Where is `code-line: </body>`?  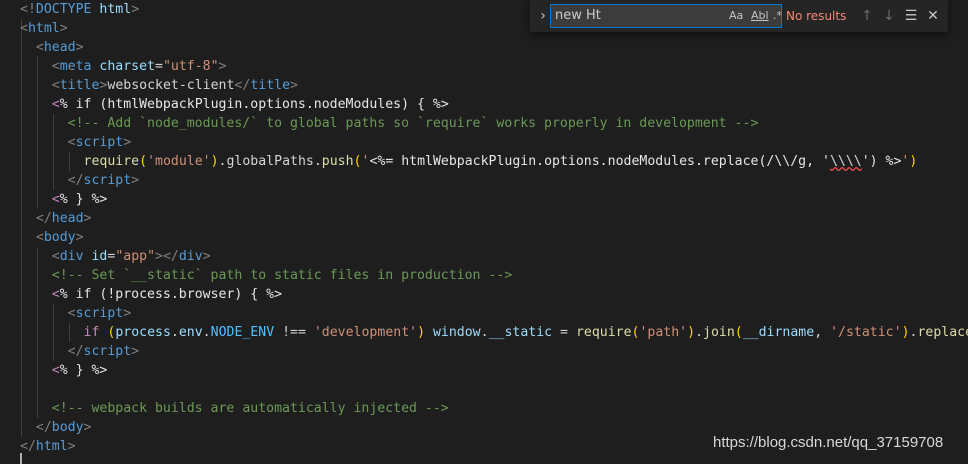 code-line: </body> is located at coordinates (56, 427).